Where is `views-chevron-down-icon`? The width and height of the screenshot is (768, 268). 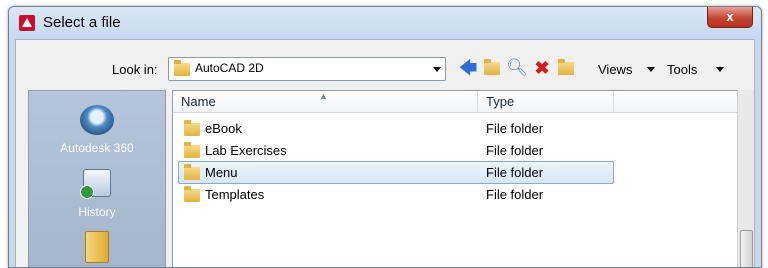
views-chevron-down-icon is located at coordinates (651, 69).